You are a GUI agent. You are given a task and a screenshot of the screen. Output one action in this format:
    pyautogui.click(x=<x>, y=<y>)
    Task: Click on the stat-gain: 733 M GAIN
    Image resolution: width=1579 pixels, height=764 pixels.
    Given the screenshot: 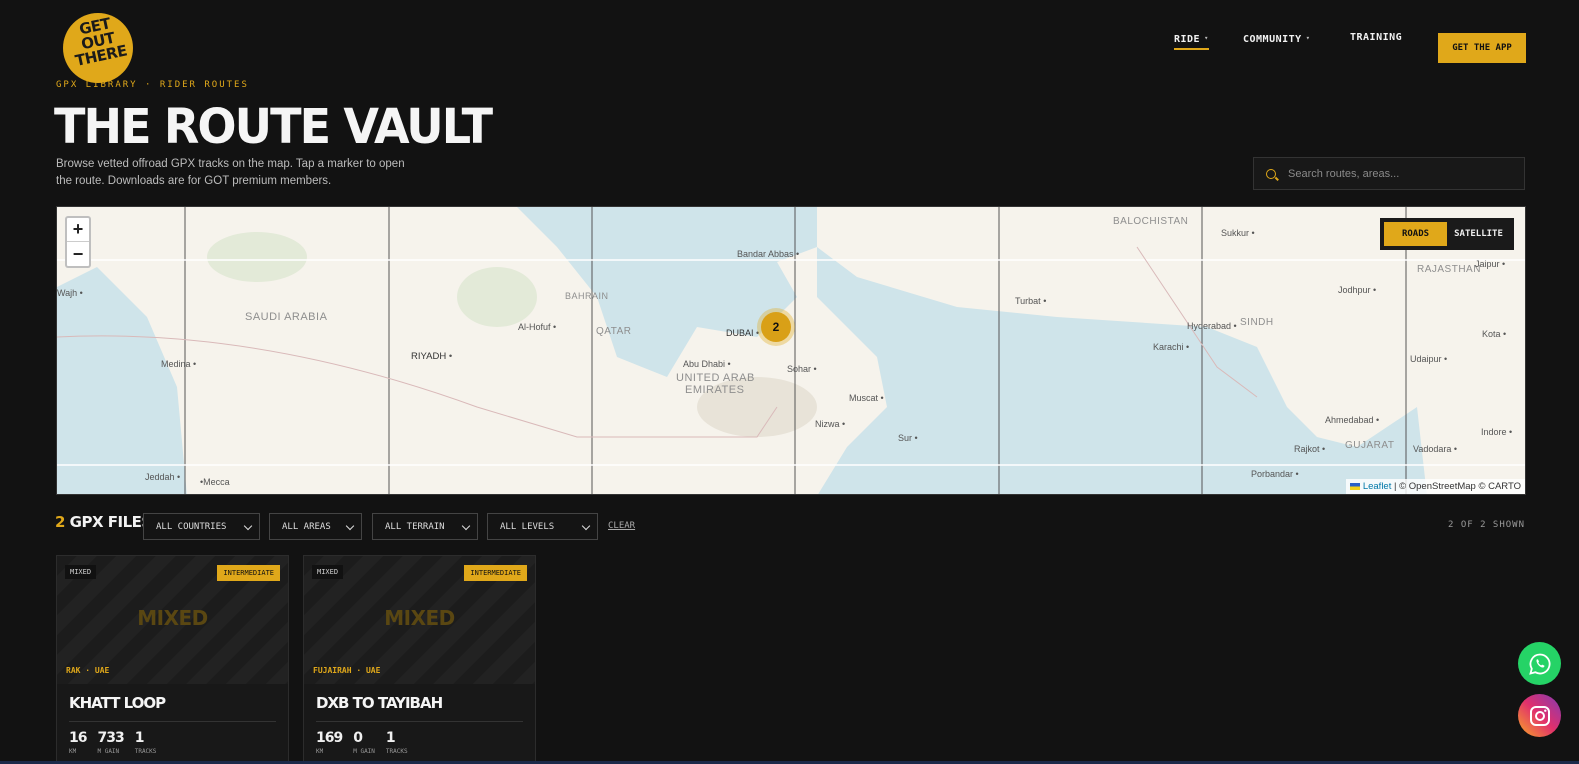 What is the action you would take?
    pyautogui.click(x=110, y=742)
    